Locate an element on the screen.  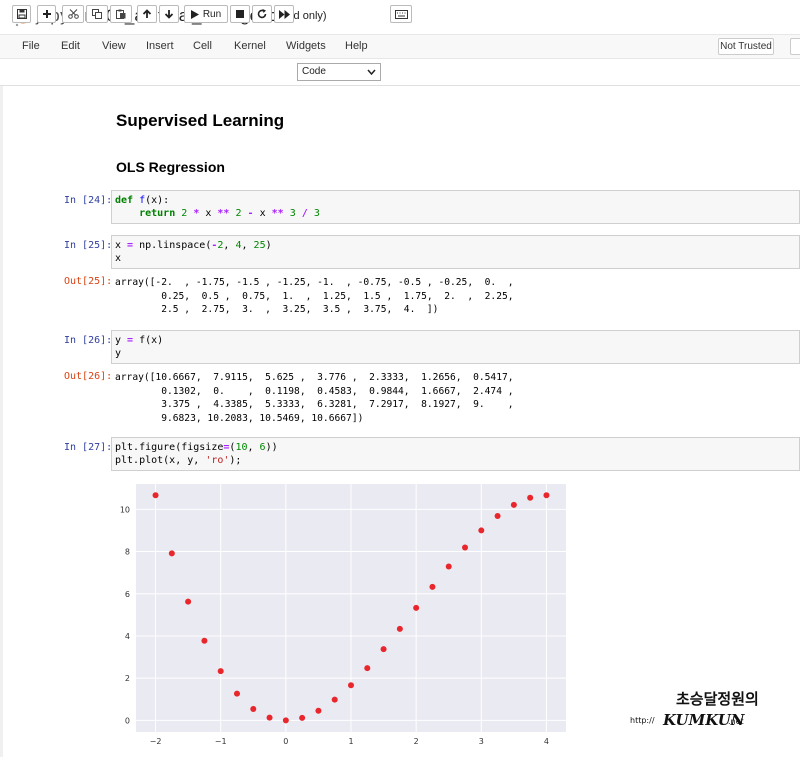
arrow-down-icon is located at coordinates (169, 14).